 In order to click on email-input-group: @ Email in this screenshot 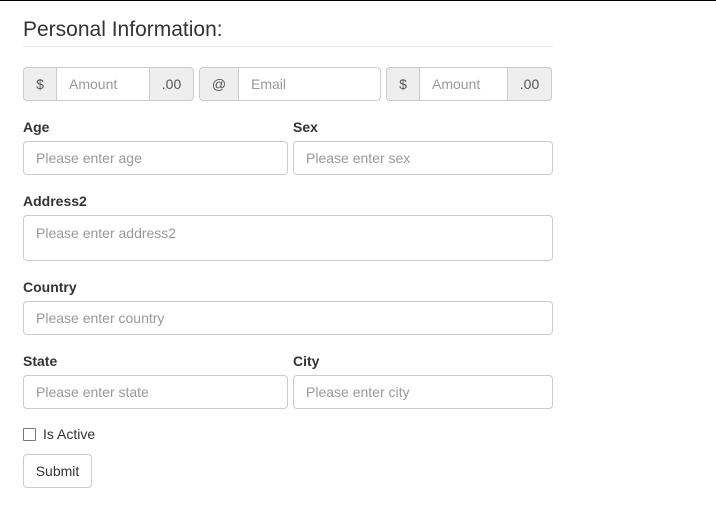, I will do `click(290, 84)`.